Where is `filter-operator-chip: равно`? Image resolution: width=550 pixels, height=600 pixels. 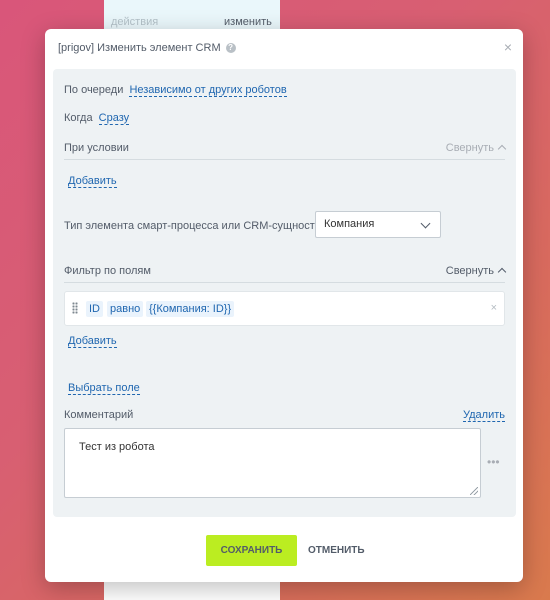
filter-operator-chip: равно is located at coordinates (125, 309).